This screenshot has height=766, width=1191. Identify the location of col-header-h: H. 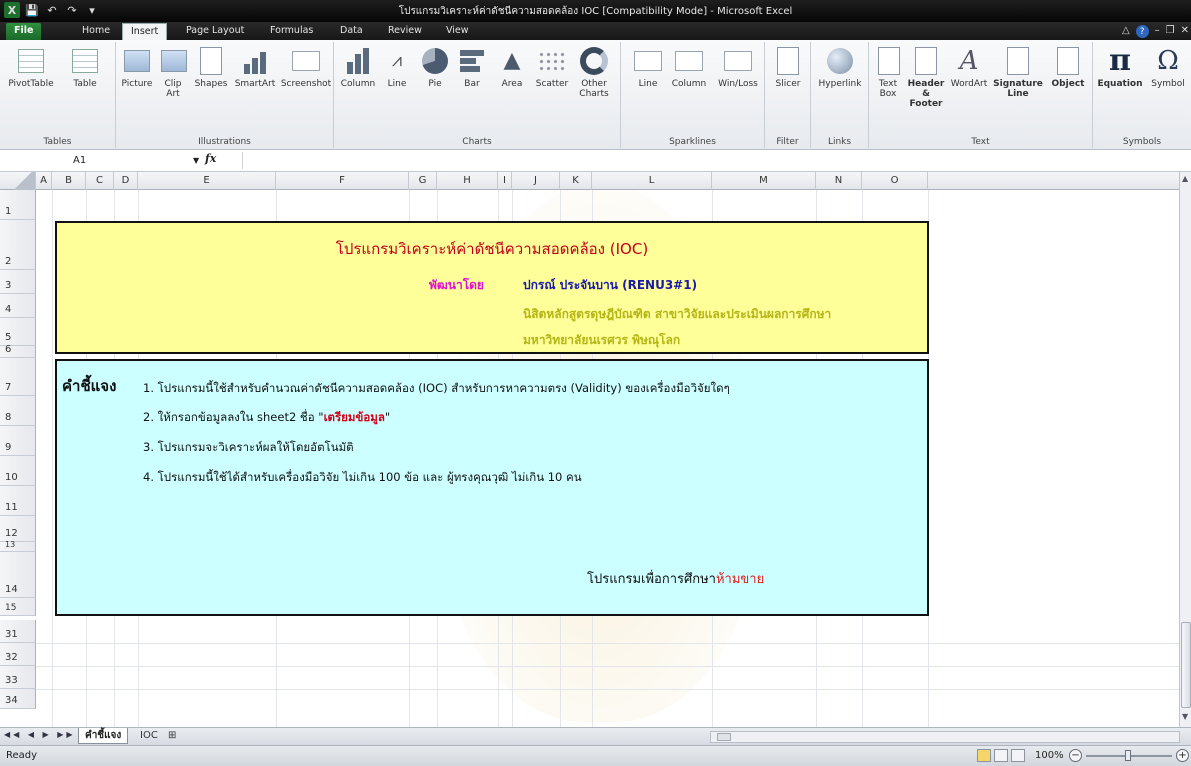
(467, 181).